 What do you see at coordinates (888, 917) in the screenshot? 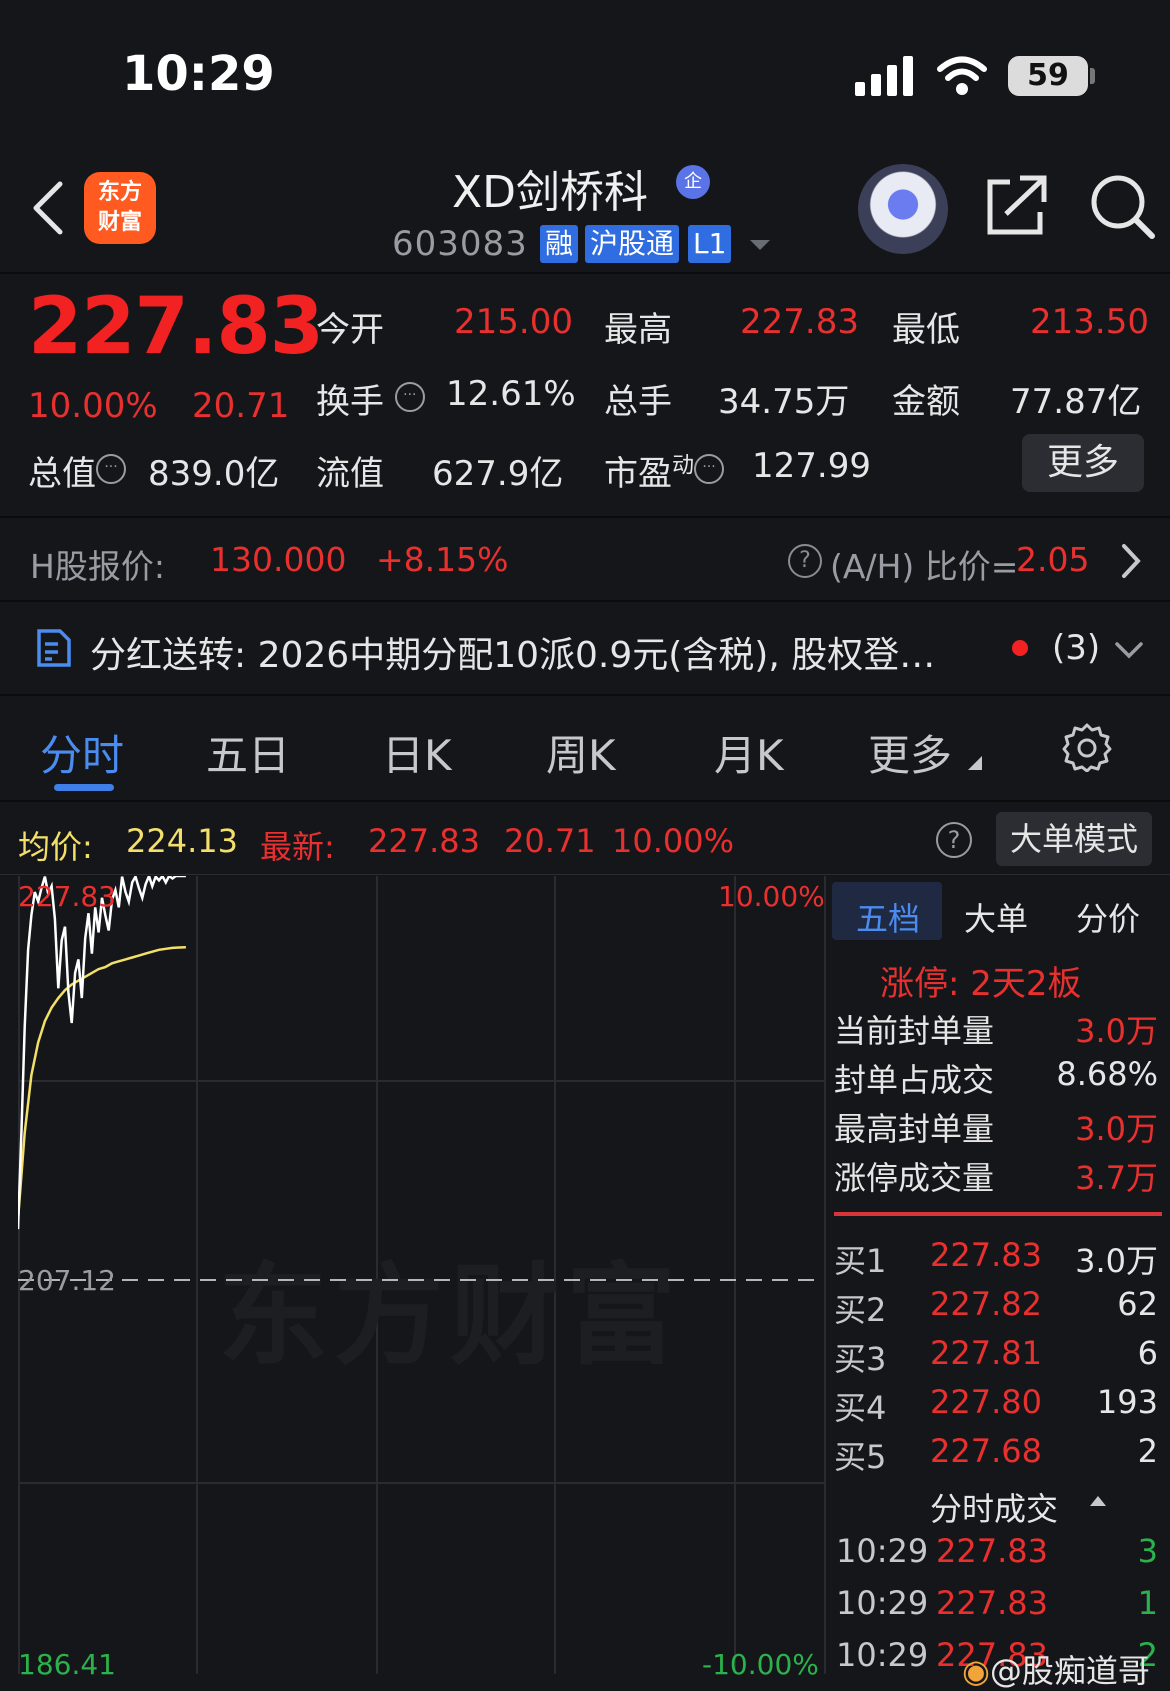
I see `subtab-five-levels: 五档` at bounding box center [888, 917].